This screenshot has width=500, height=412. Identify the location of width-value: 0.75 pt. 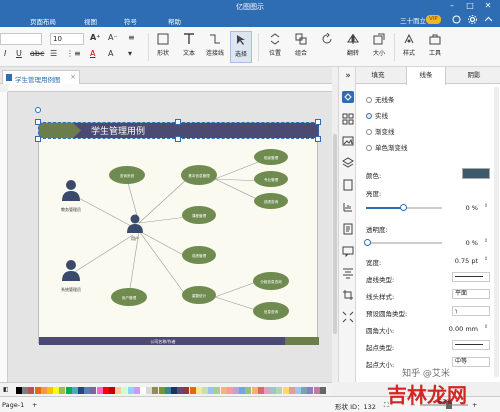
(462, 261).